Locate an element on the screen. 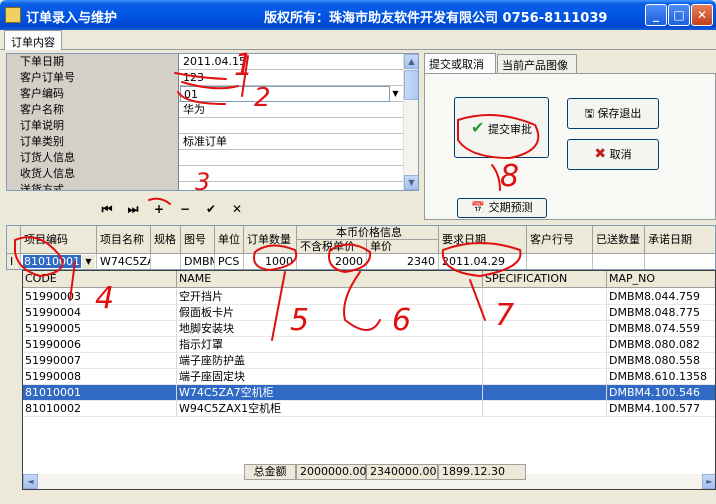  prop-row: 订货人信息 is located at coordinates (205, 158).